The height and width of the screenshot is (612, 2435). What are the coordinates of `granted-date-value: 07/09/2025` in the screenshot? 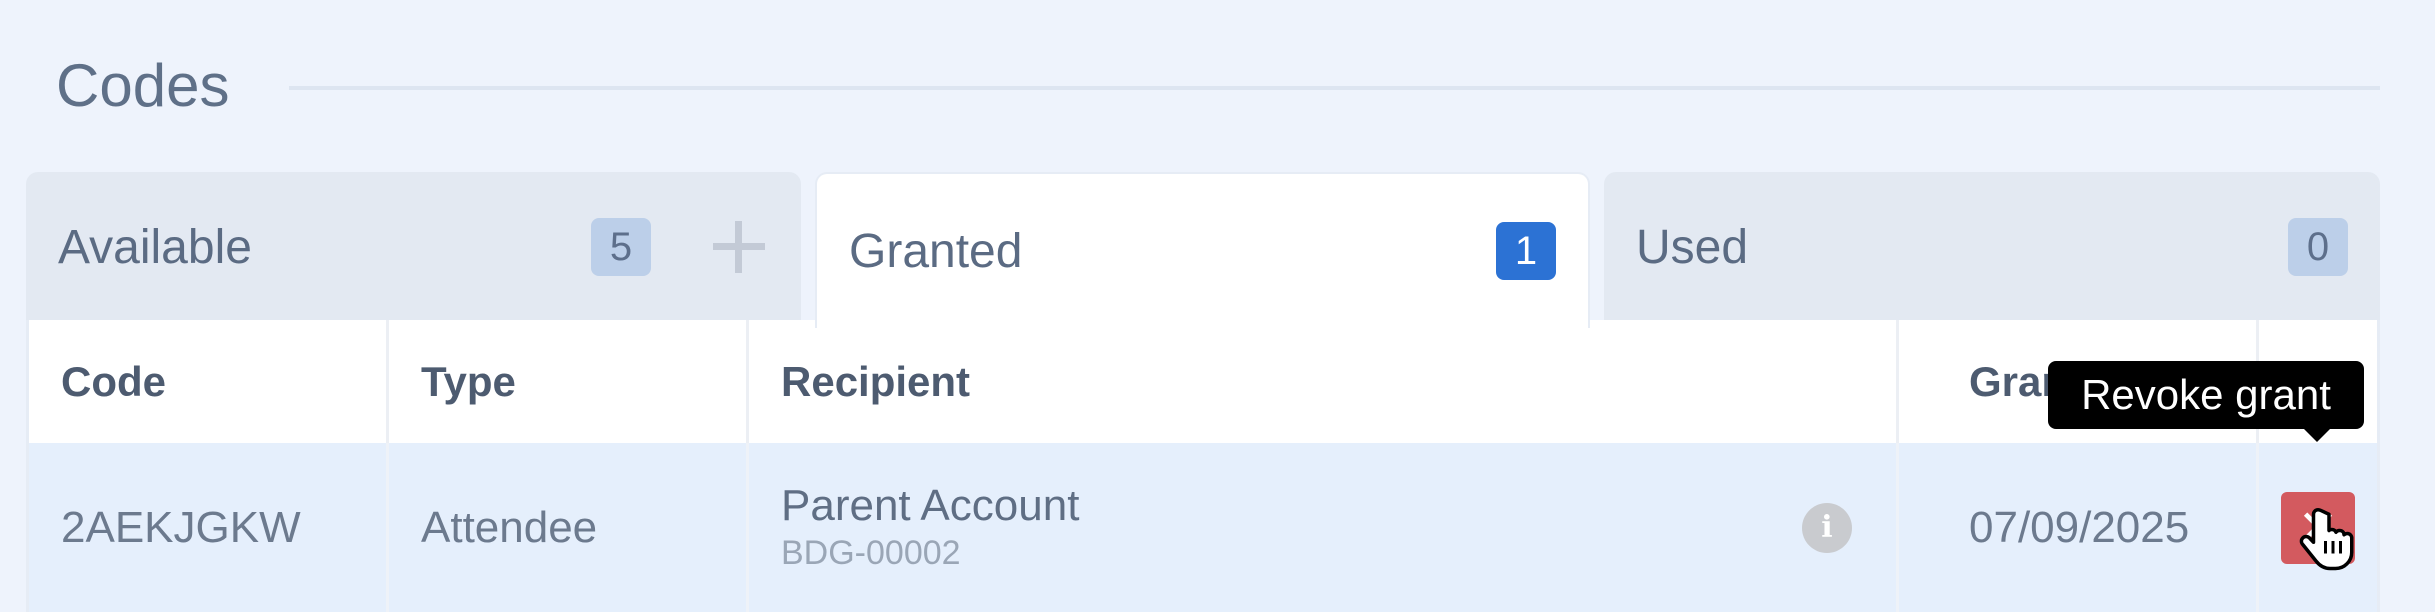 It's located at (2079, 527).